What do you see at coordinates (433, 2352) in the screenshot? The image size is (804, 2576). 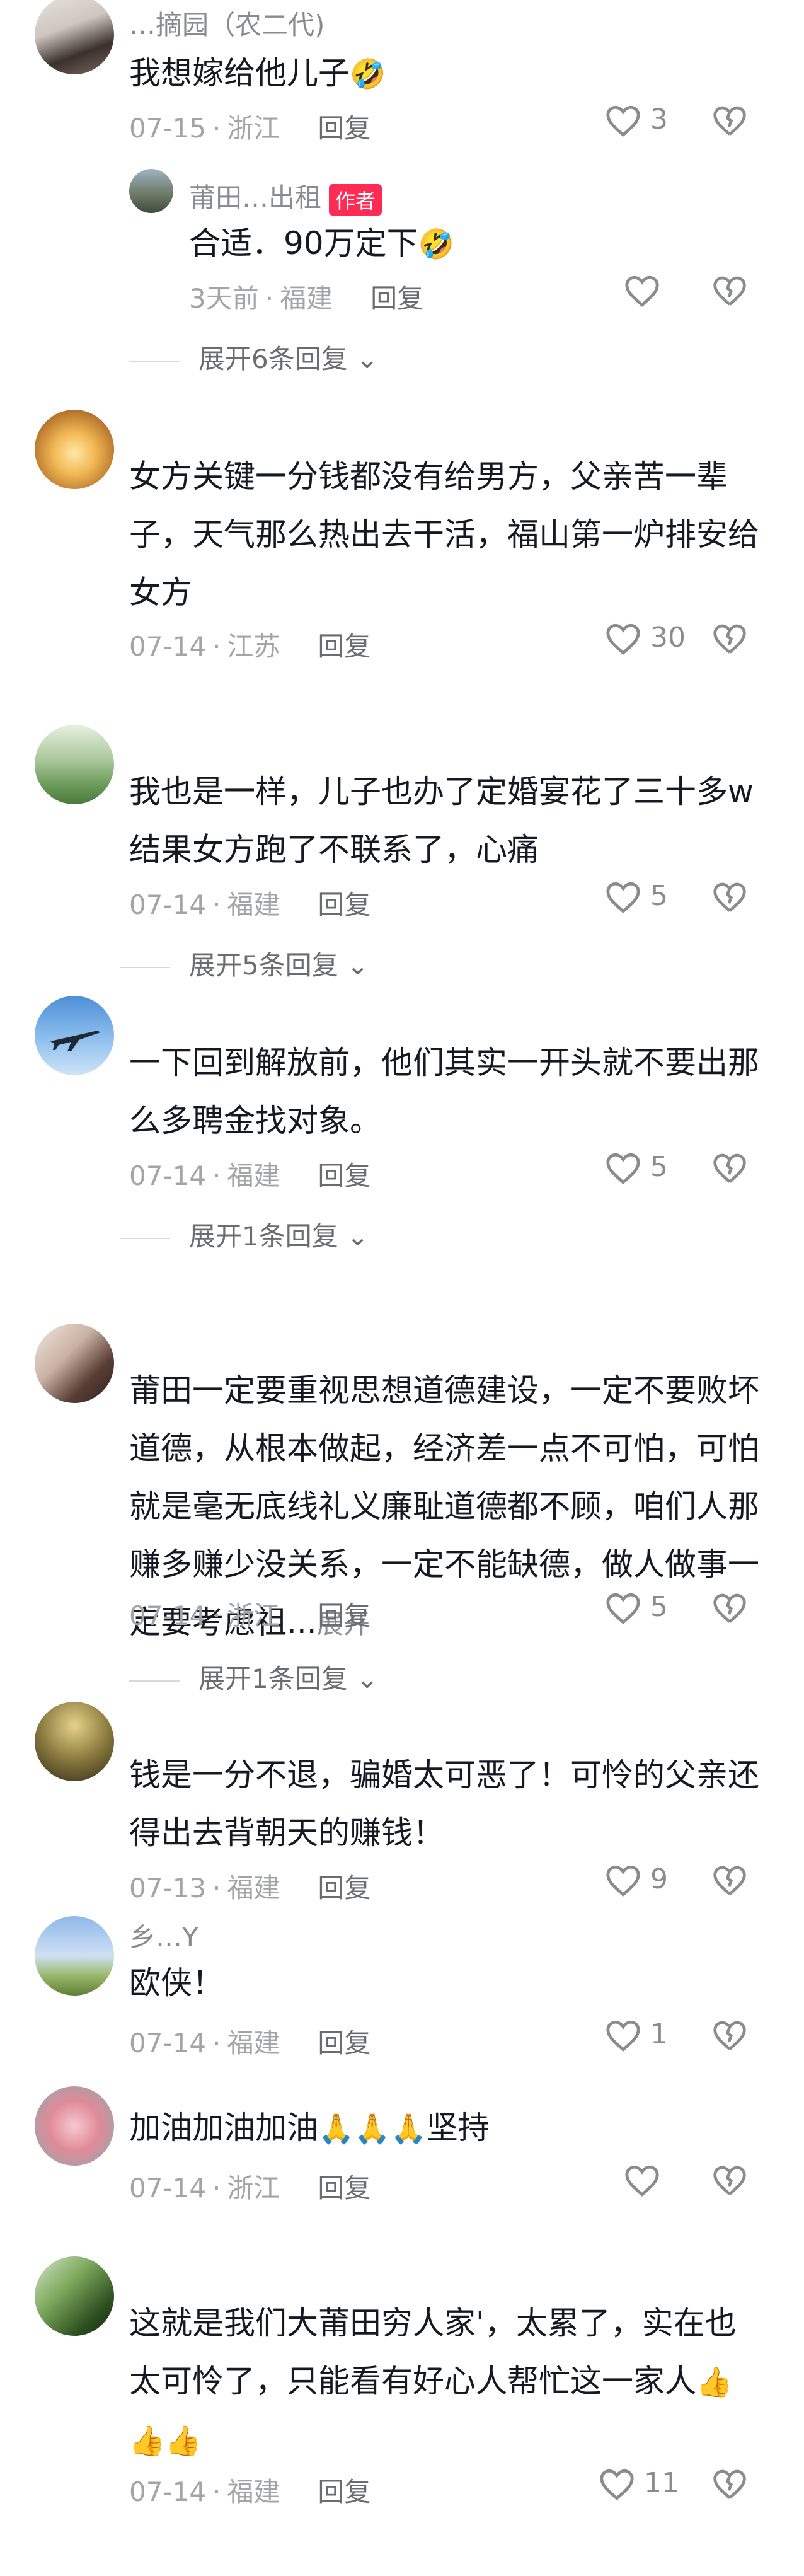 I see `comment-body: 这就是我们大莆田穷人家'，太累了，实在也太可怜了，只能看有好心人帮忙这一家人` at bounding box center [433, 2352].